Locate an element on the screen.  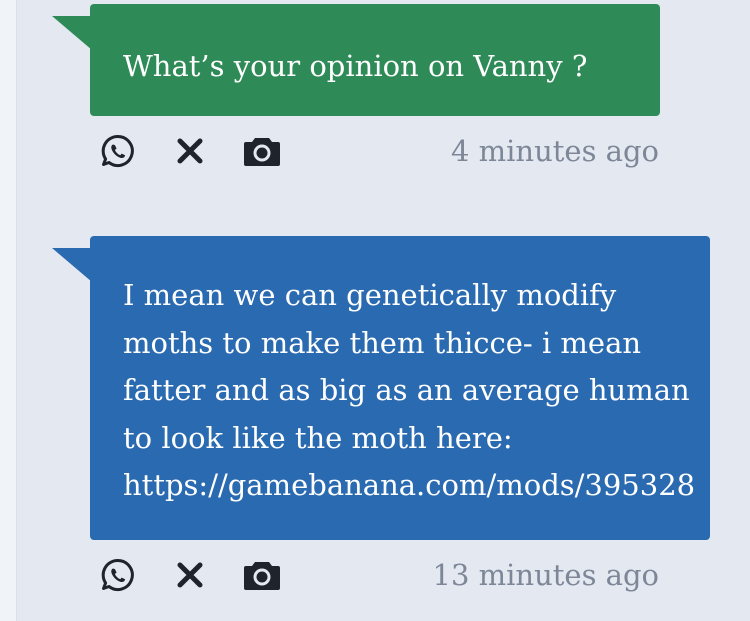
message-bubble: What’s your opinion on Vanny ? is located at coordinates (375, 60).